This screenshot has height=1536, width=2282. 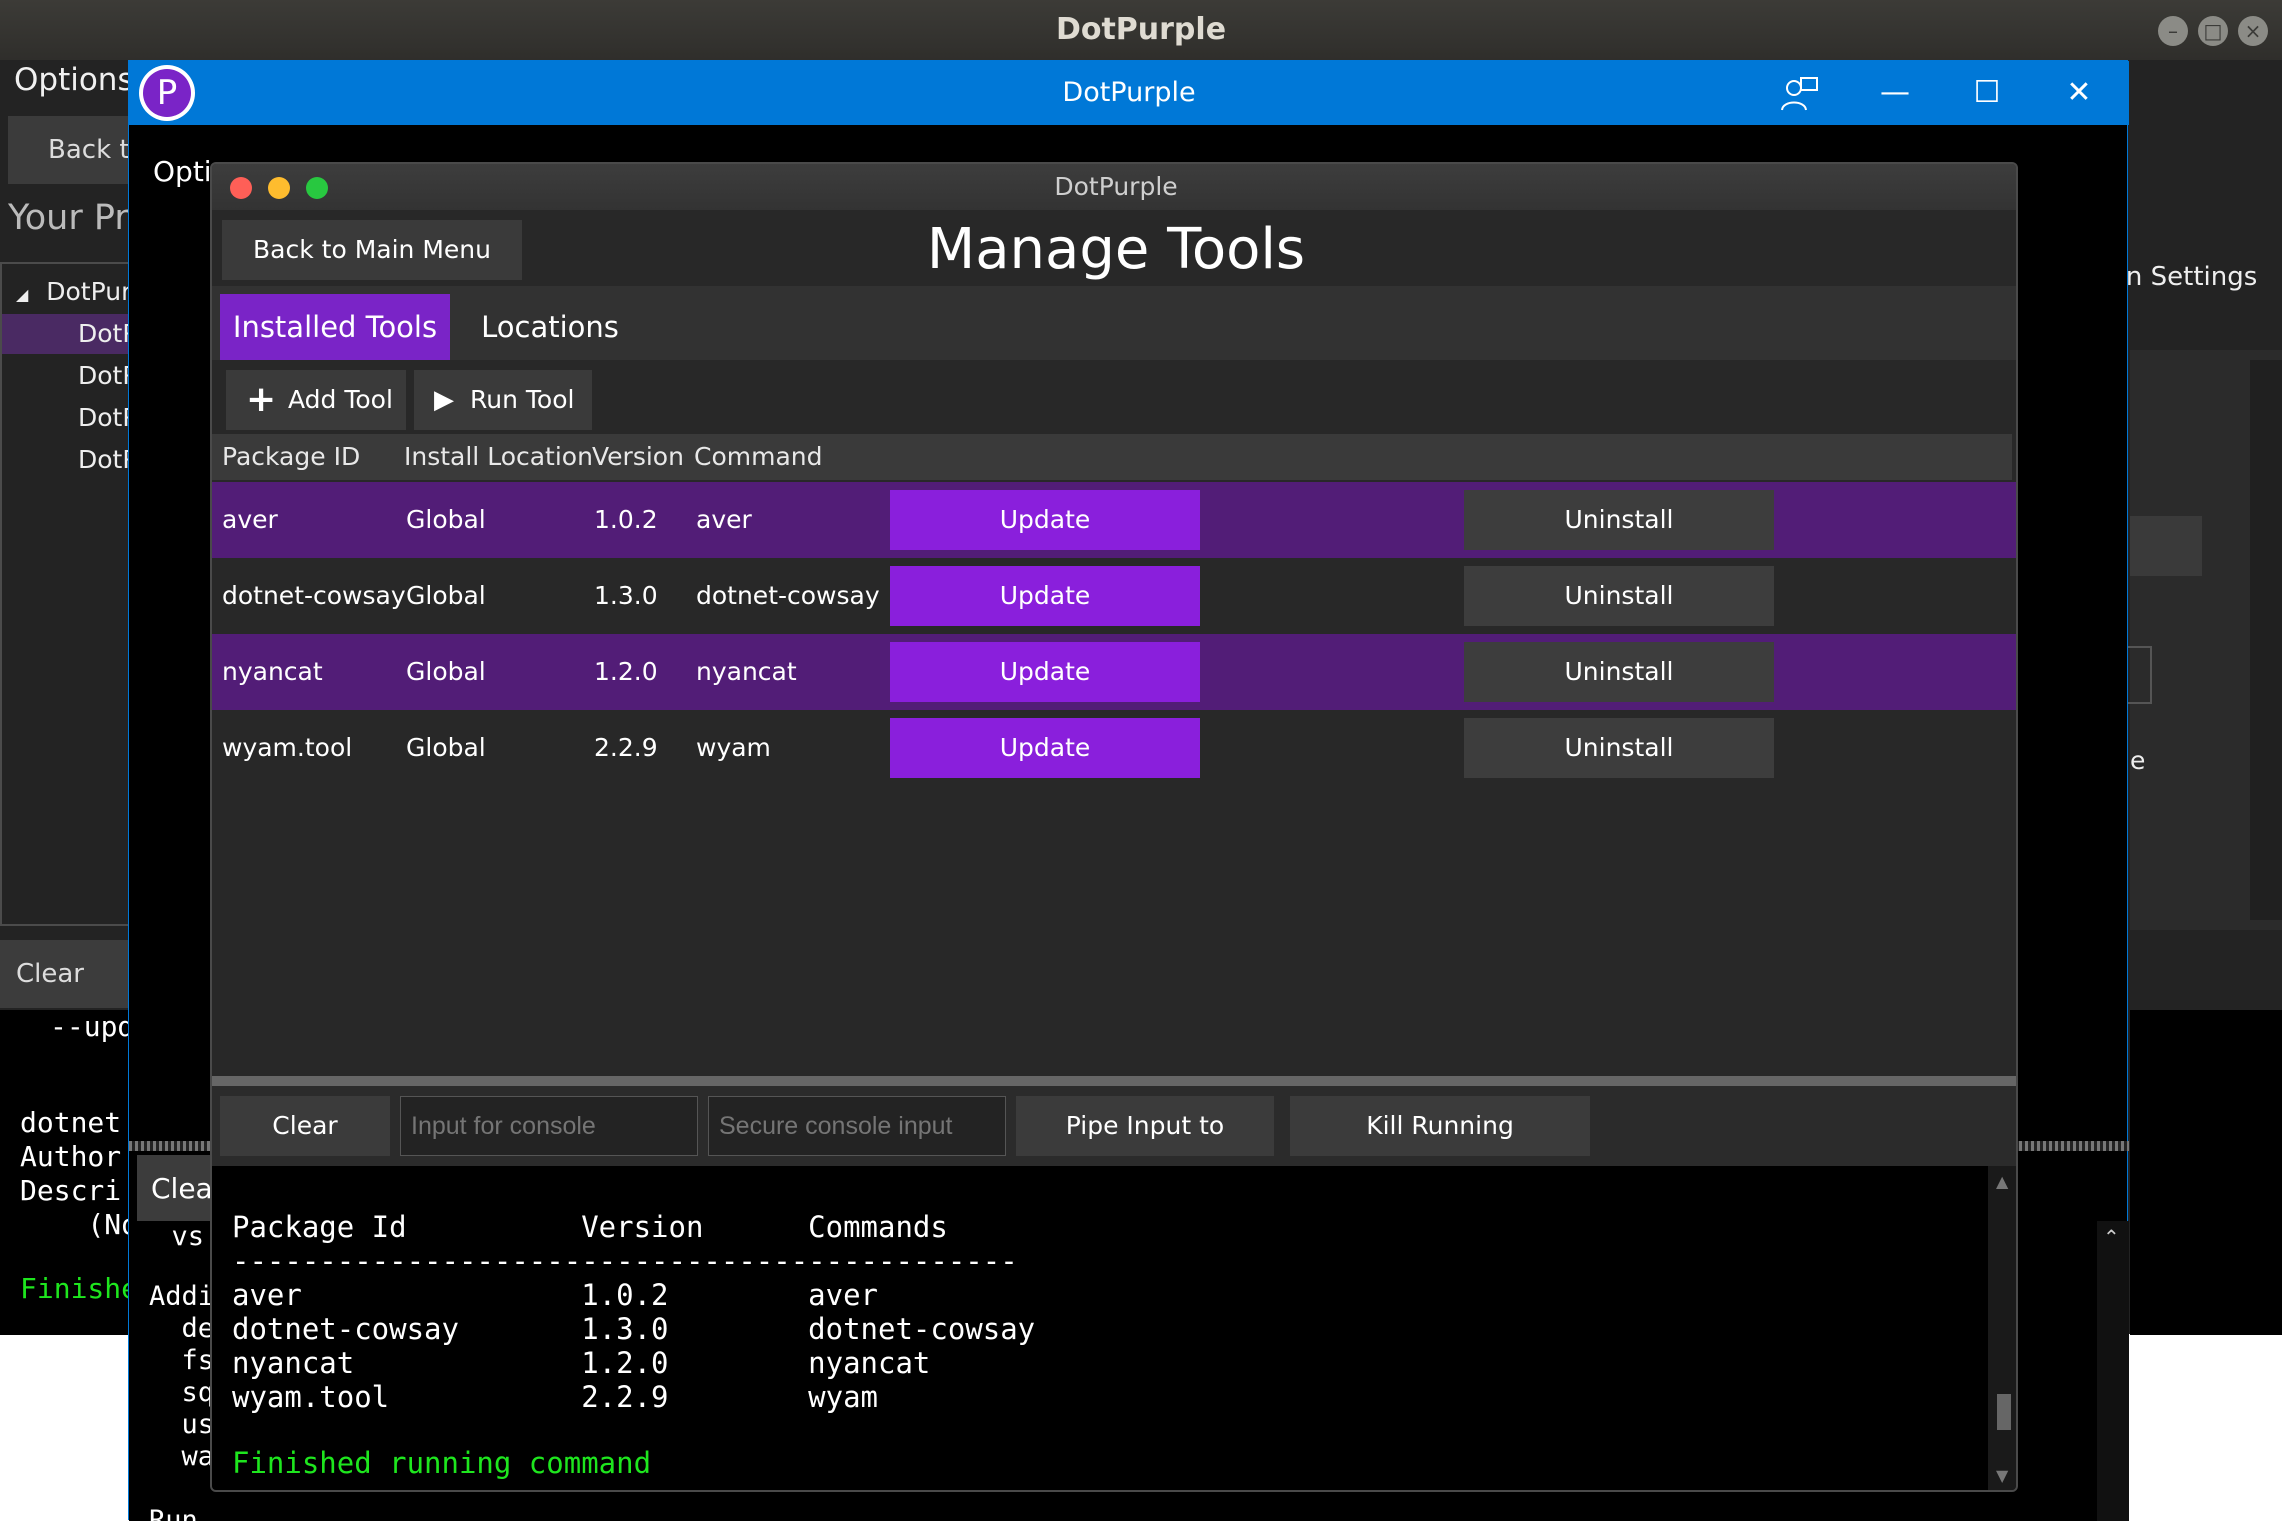 What do you see at coordinates (1987, 93) in the screenshot?
I see `maximize-icon: ☐` at bounding box center [1987, 93].